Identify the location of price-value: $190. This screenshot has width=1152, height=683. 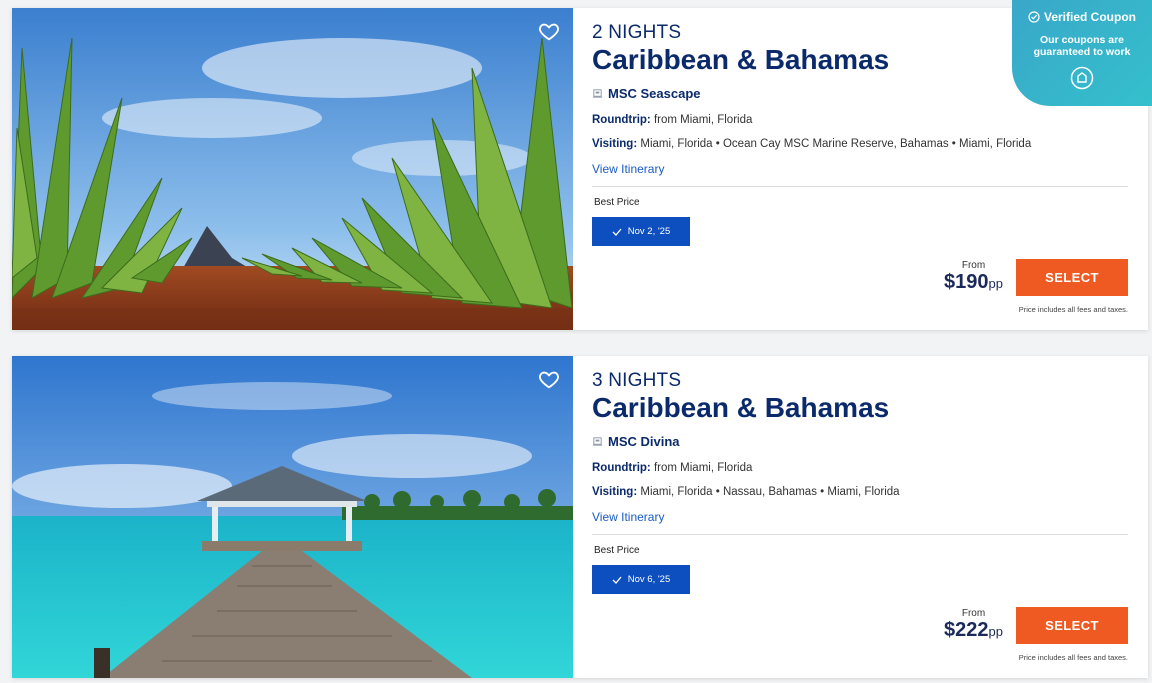
(966, 282).